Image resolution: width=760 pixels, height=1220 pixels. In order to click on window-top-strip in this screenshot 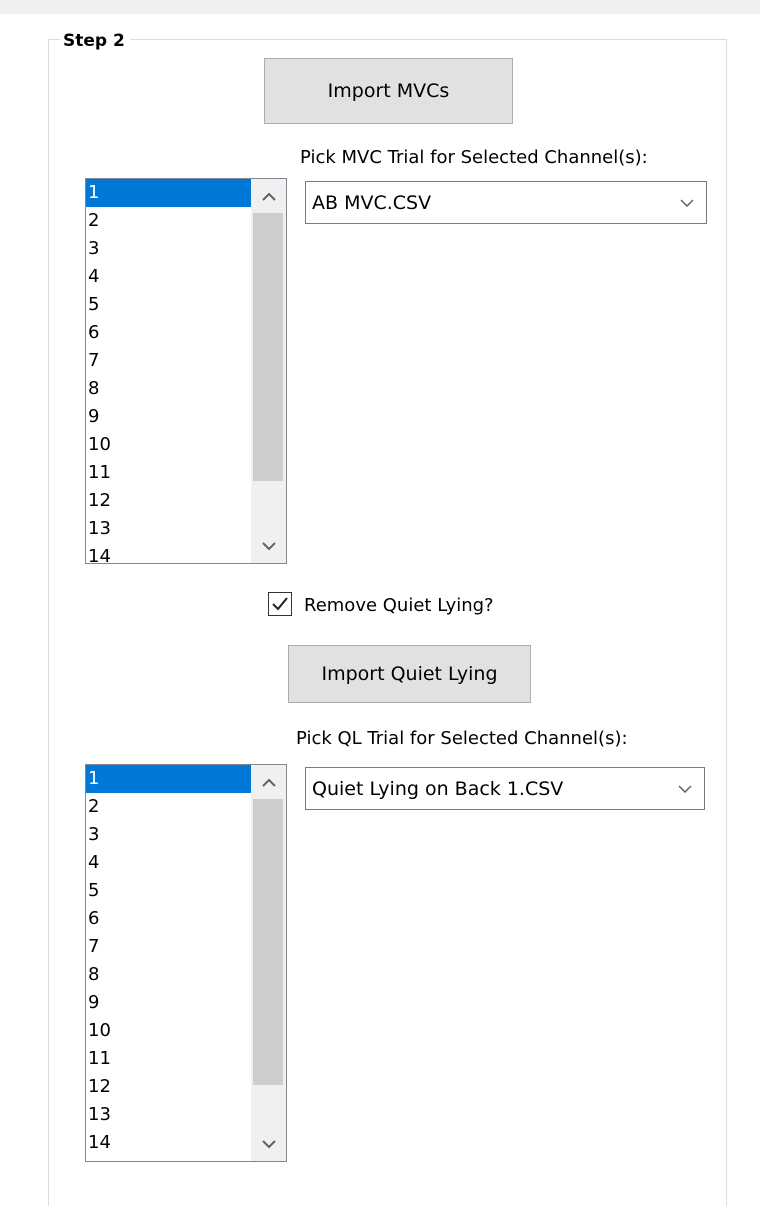, I will do `click(380, 7)`.